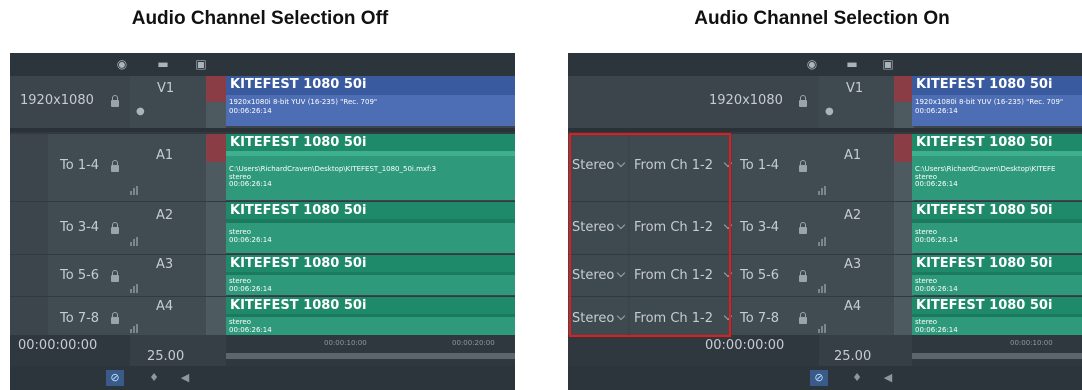 This screenshot has width=1082, height=390. Describe the element at coordinates (746, 100) in the screenshot. I see `video-resolution: 1920x1080` at that location.